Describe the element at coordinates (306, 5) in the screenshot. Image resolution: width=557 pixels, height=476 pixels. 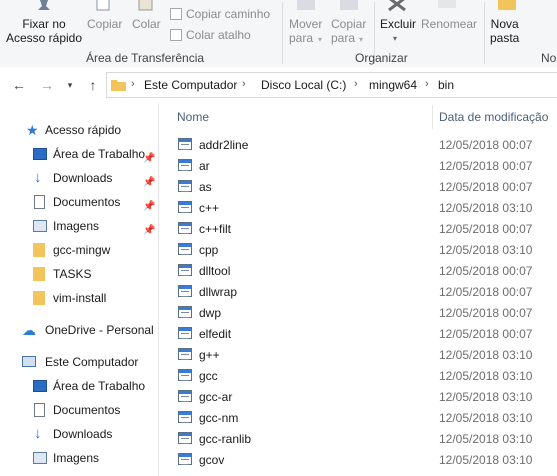
I see `move-to-icon` at that location.